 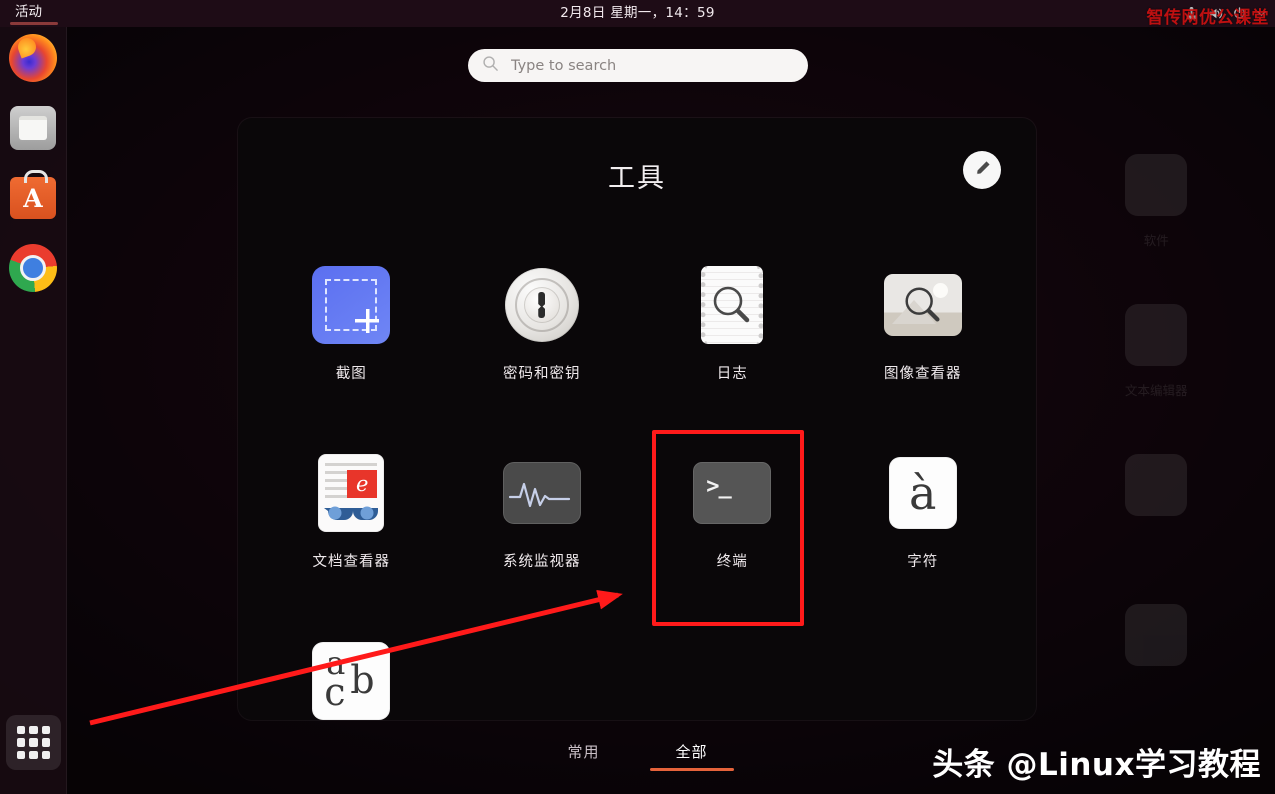 What do you see at coordinates (732, 374) in the screenshot?
I see `app-label: 日志` at bounding box center [732, 374].